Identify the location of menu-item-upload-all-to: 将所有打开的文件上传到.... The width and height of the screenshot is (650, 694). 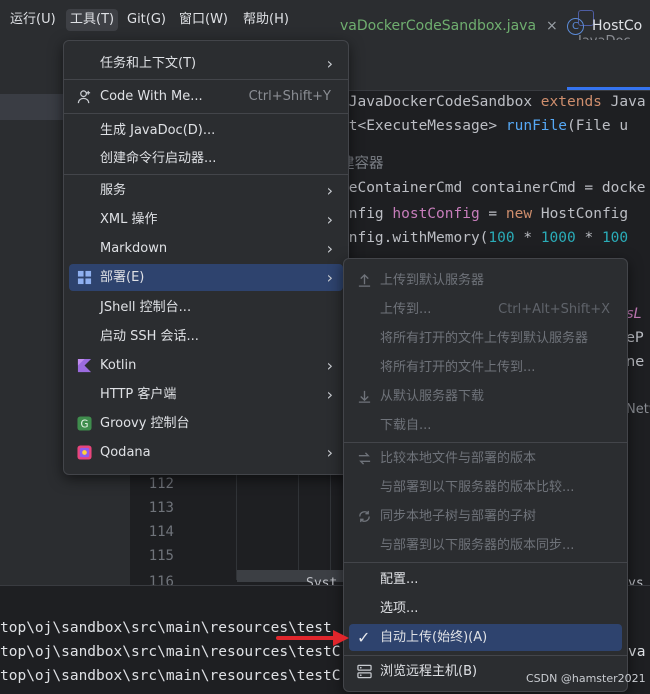
(485, 367).